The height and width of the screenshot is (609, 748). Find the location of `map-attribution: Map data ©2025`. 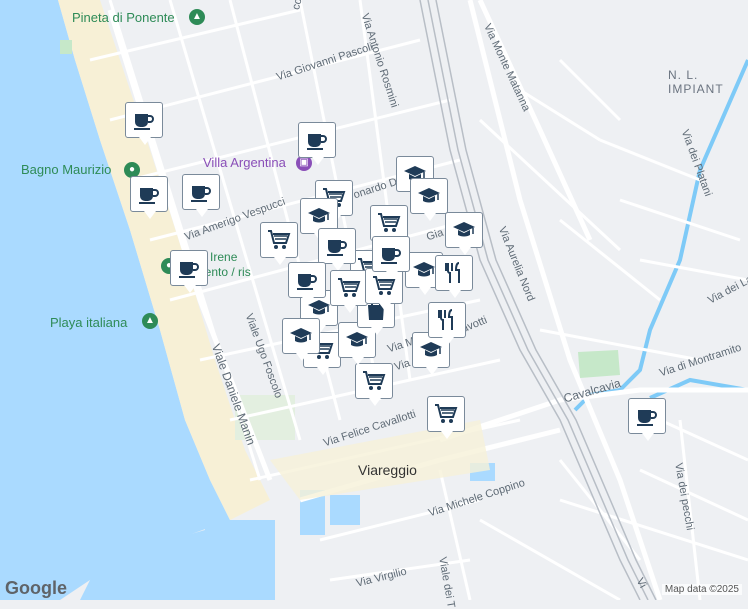

map-attribution: Map data ©2025 is located at coordinates (701, 589).